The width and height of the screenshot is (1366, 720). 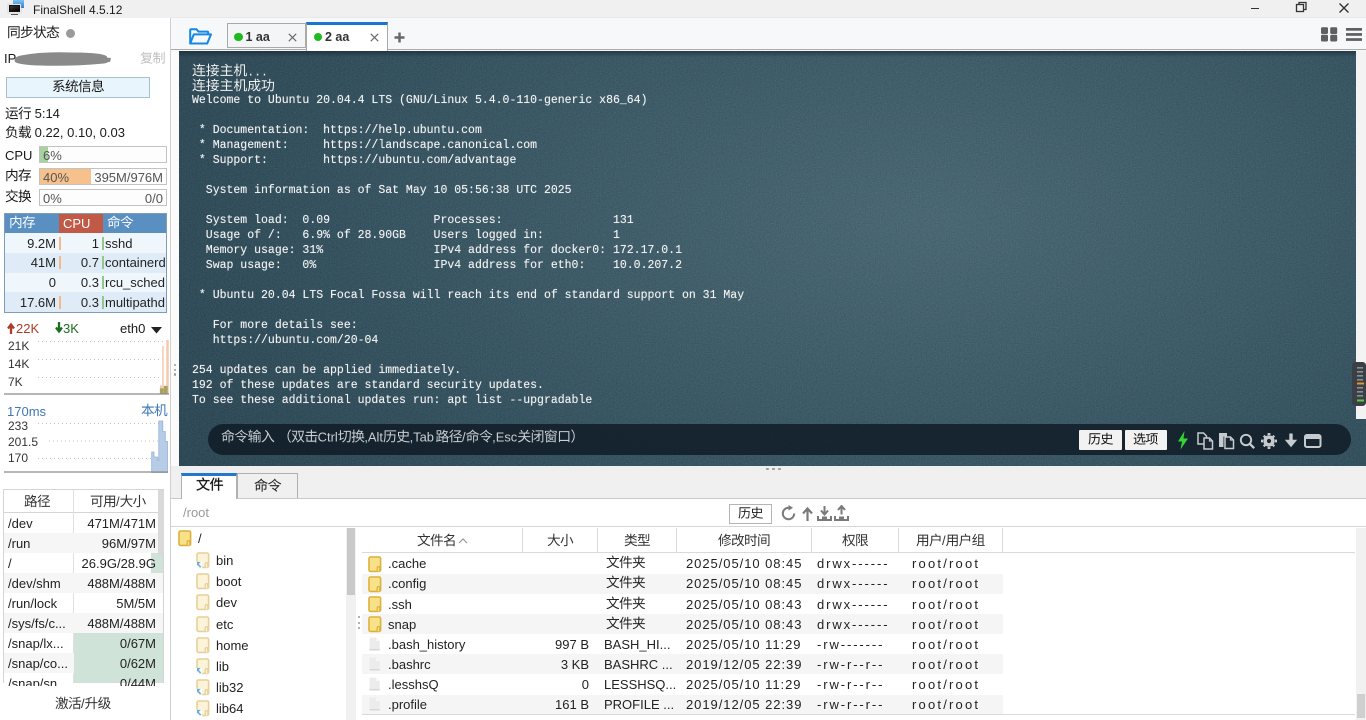 I want to click on svg-text: Ctrl, so click(x=328, y=436).